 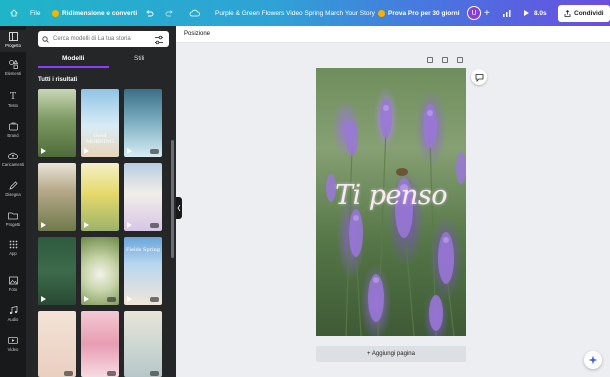 I want to click on text-icon: T, so click(x=12, y=96).